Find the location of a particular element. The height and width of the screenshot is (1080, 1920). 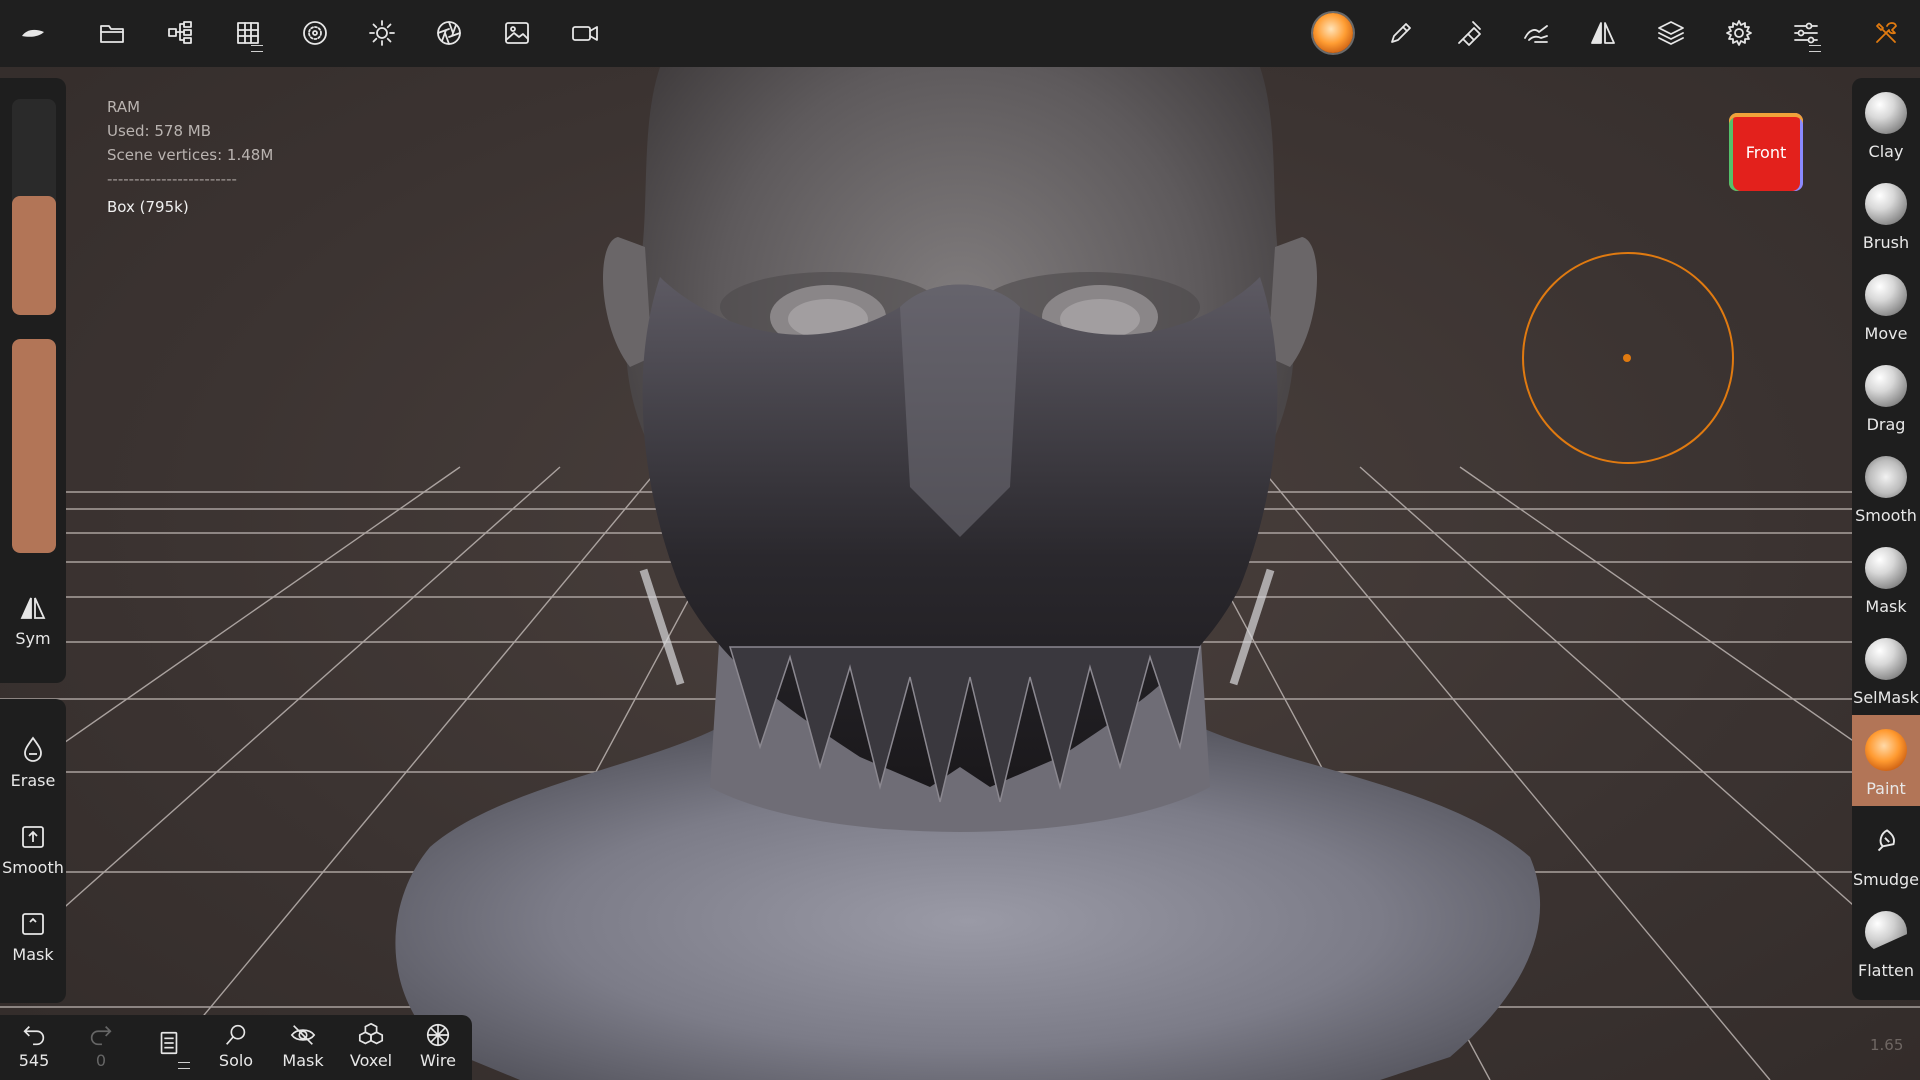

undo-count: 545 is located at coordinates (34, 1060).